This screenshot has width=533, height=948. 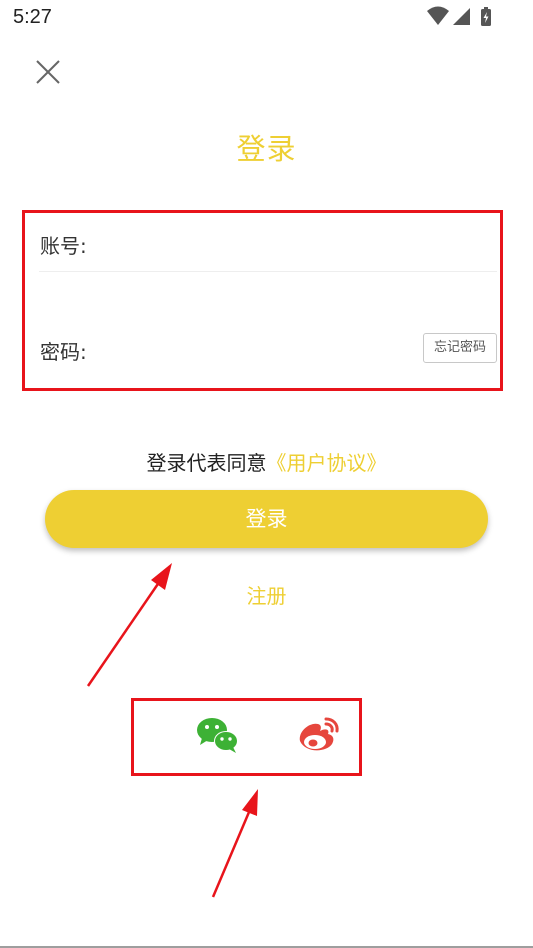 I want to click on wifi-icon, so click(x=438, y=15).